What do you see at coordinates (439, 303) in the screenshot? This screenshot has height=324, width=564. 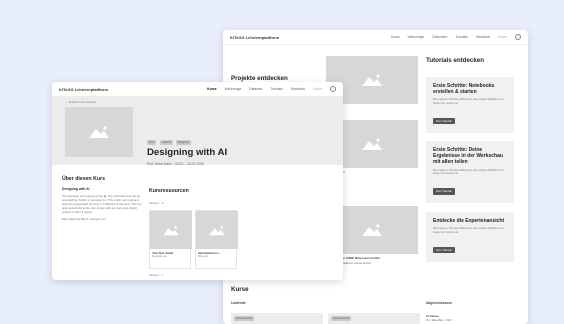 I see `courses-finished-heading: Abgeschlossene` at bounding box center [439, 303].